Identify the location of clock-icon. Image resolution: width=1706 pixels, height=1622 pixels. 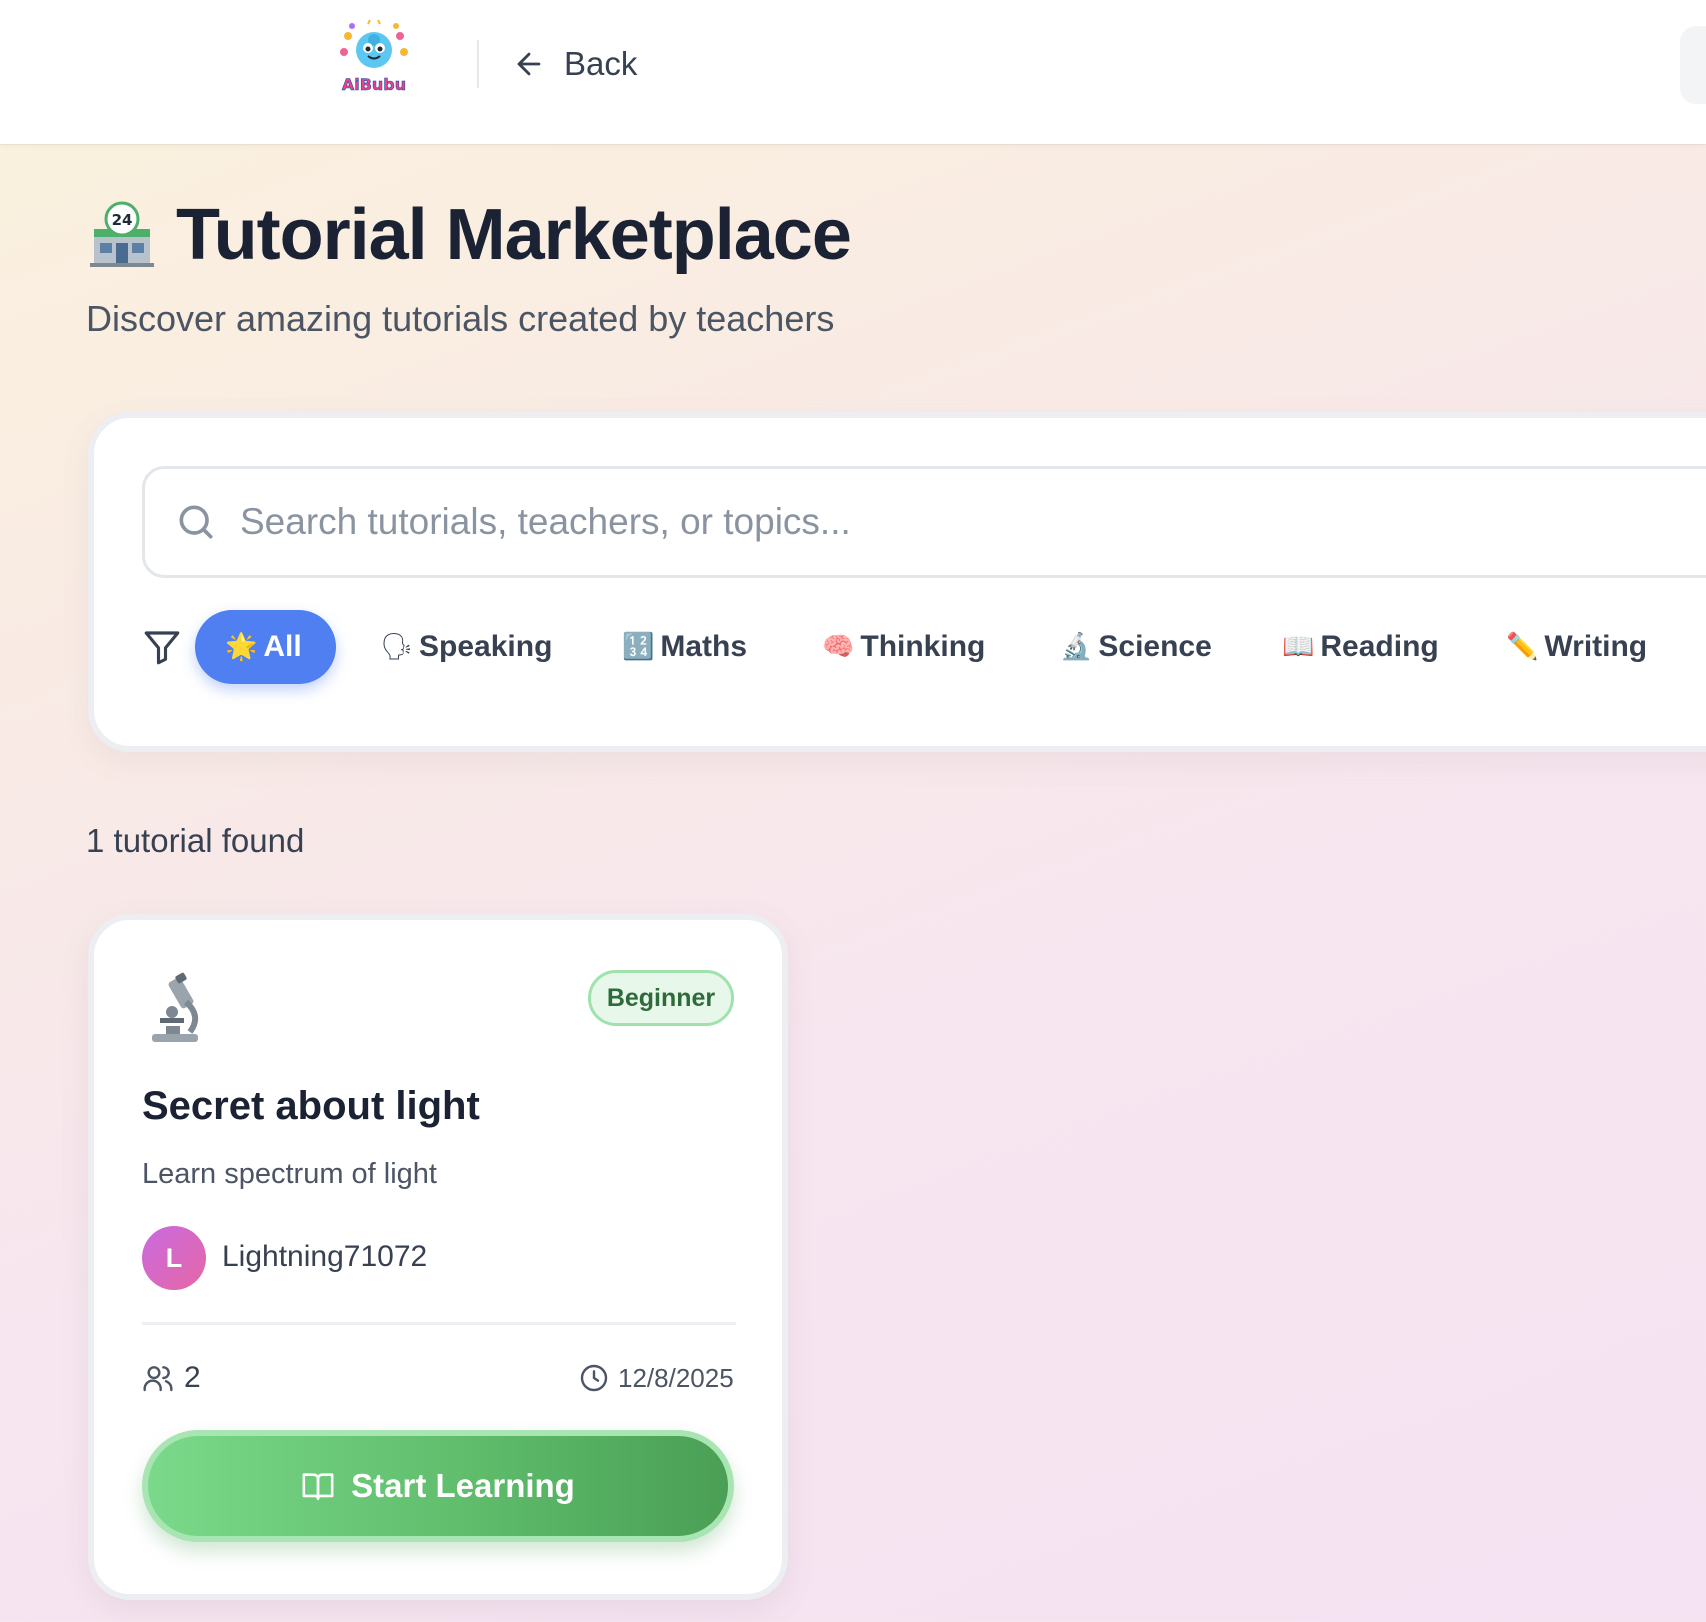
(594, 1378).